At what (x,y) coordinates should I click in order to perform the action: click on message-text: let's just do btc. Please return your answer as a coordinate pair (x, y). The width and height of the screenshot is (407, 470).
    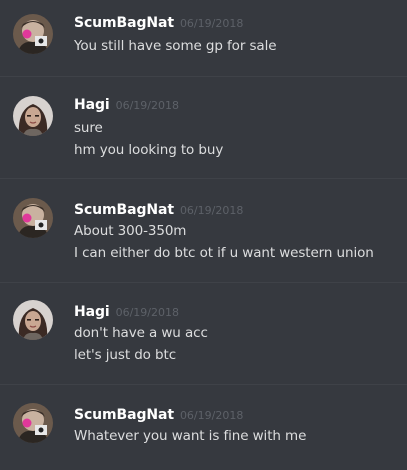
    Looking at the image, I should click on (125, 355).